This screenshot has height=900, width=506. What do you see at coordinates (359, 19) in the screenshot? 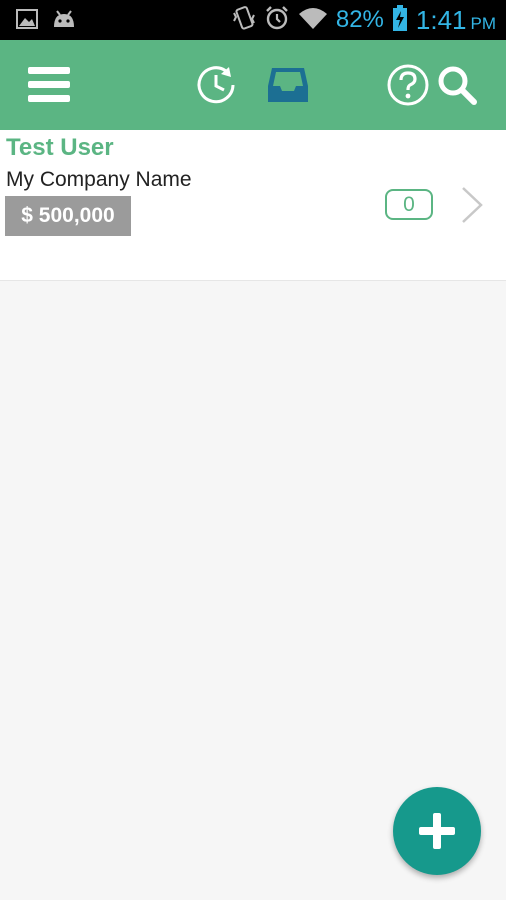
I see `battery-percent: 82%` at bounding box center [359, 19].